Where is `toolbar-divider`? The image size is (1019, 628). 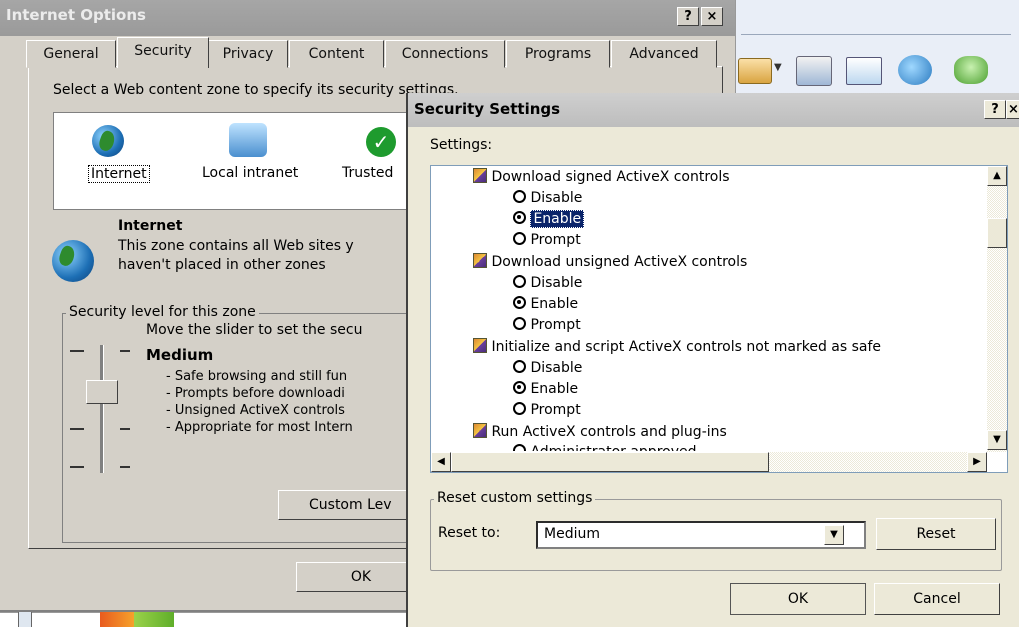 toolbar-divider is located at coordinates (876, 34).